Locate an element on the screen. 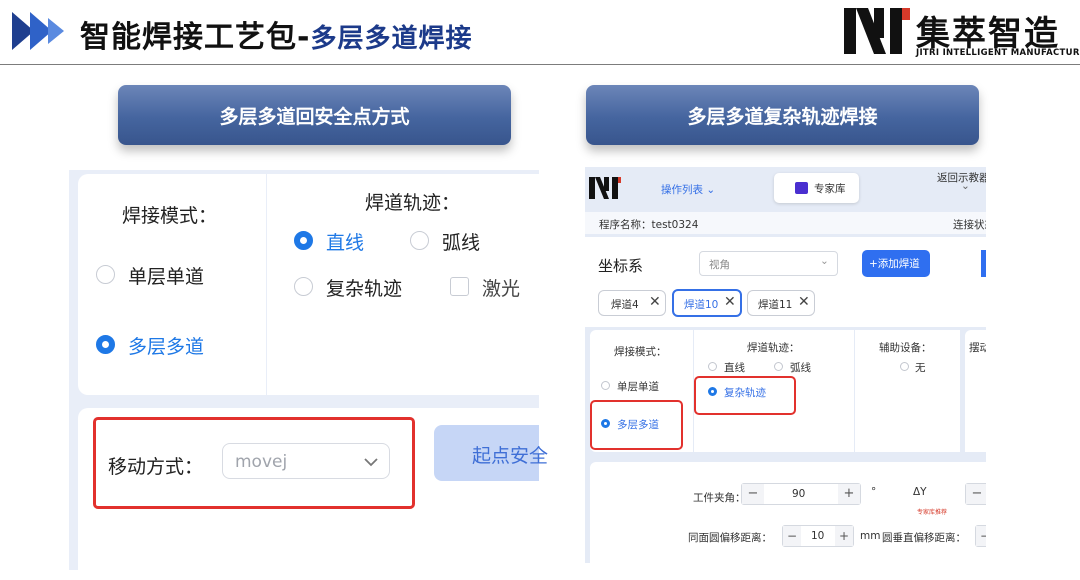  operation-menu: 操作列表 ⌄ is located at coordinates (688, 189).